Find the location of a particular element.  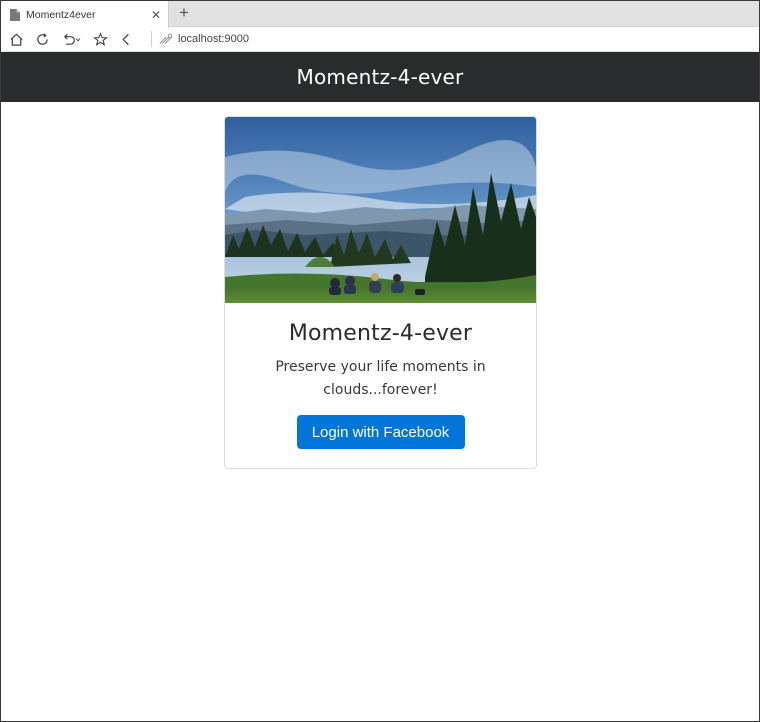

address-text: localhost:9000 is located at coordinates (213, 39).